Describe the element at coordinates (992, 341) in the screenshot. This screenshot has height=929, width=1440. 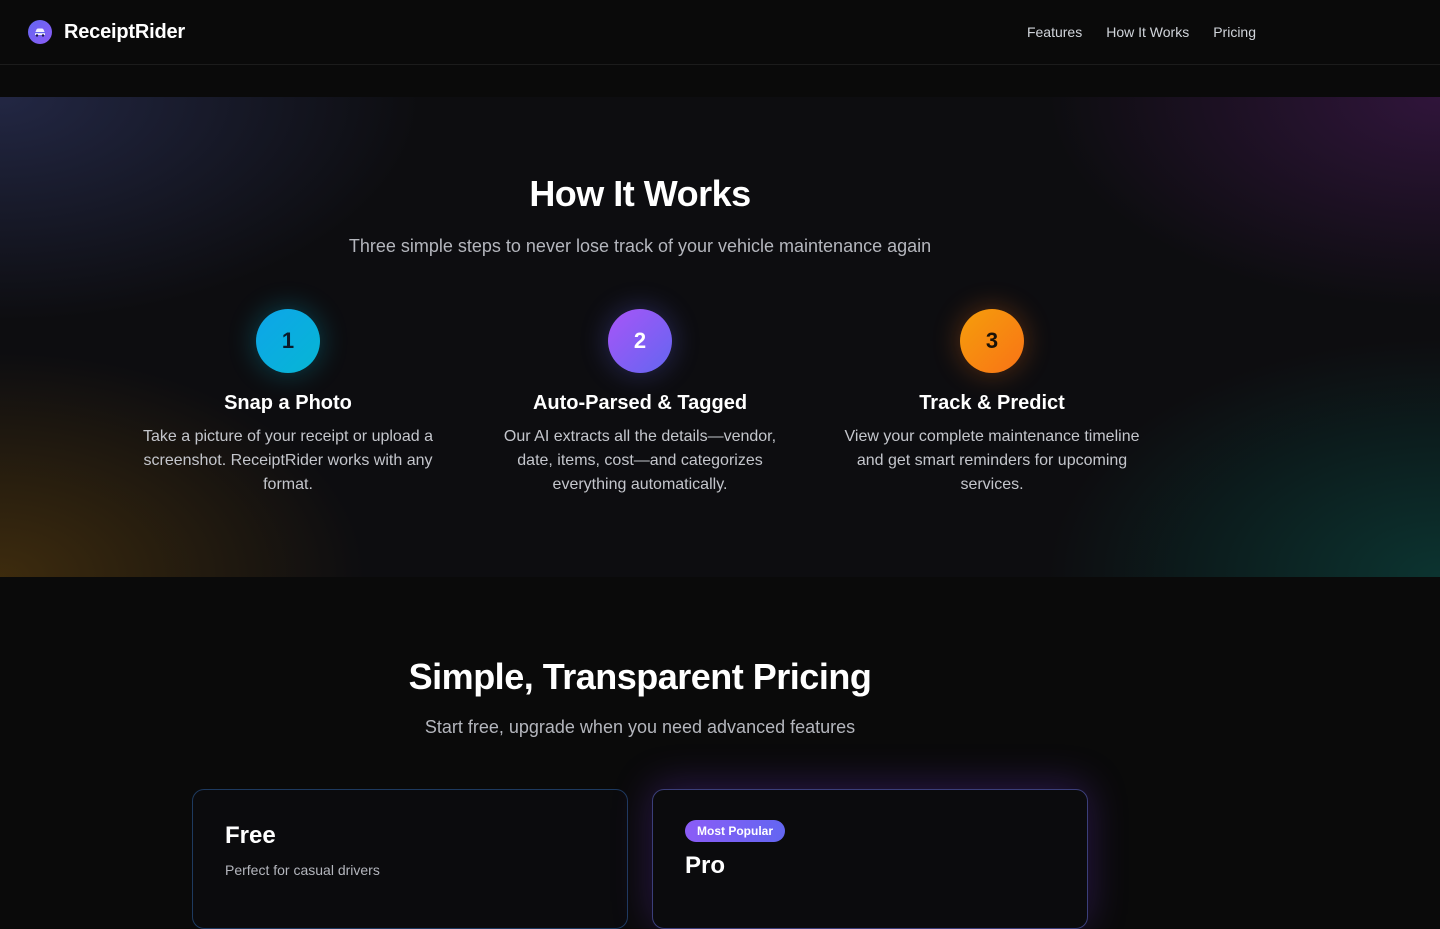
I see `step-number-badge: 3` at that location.